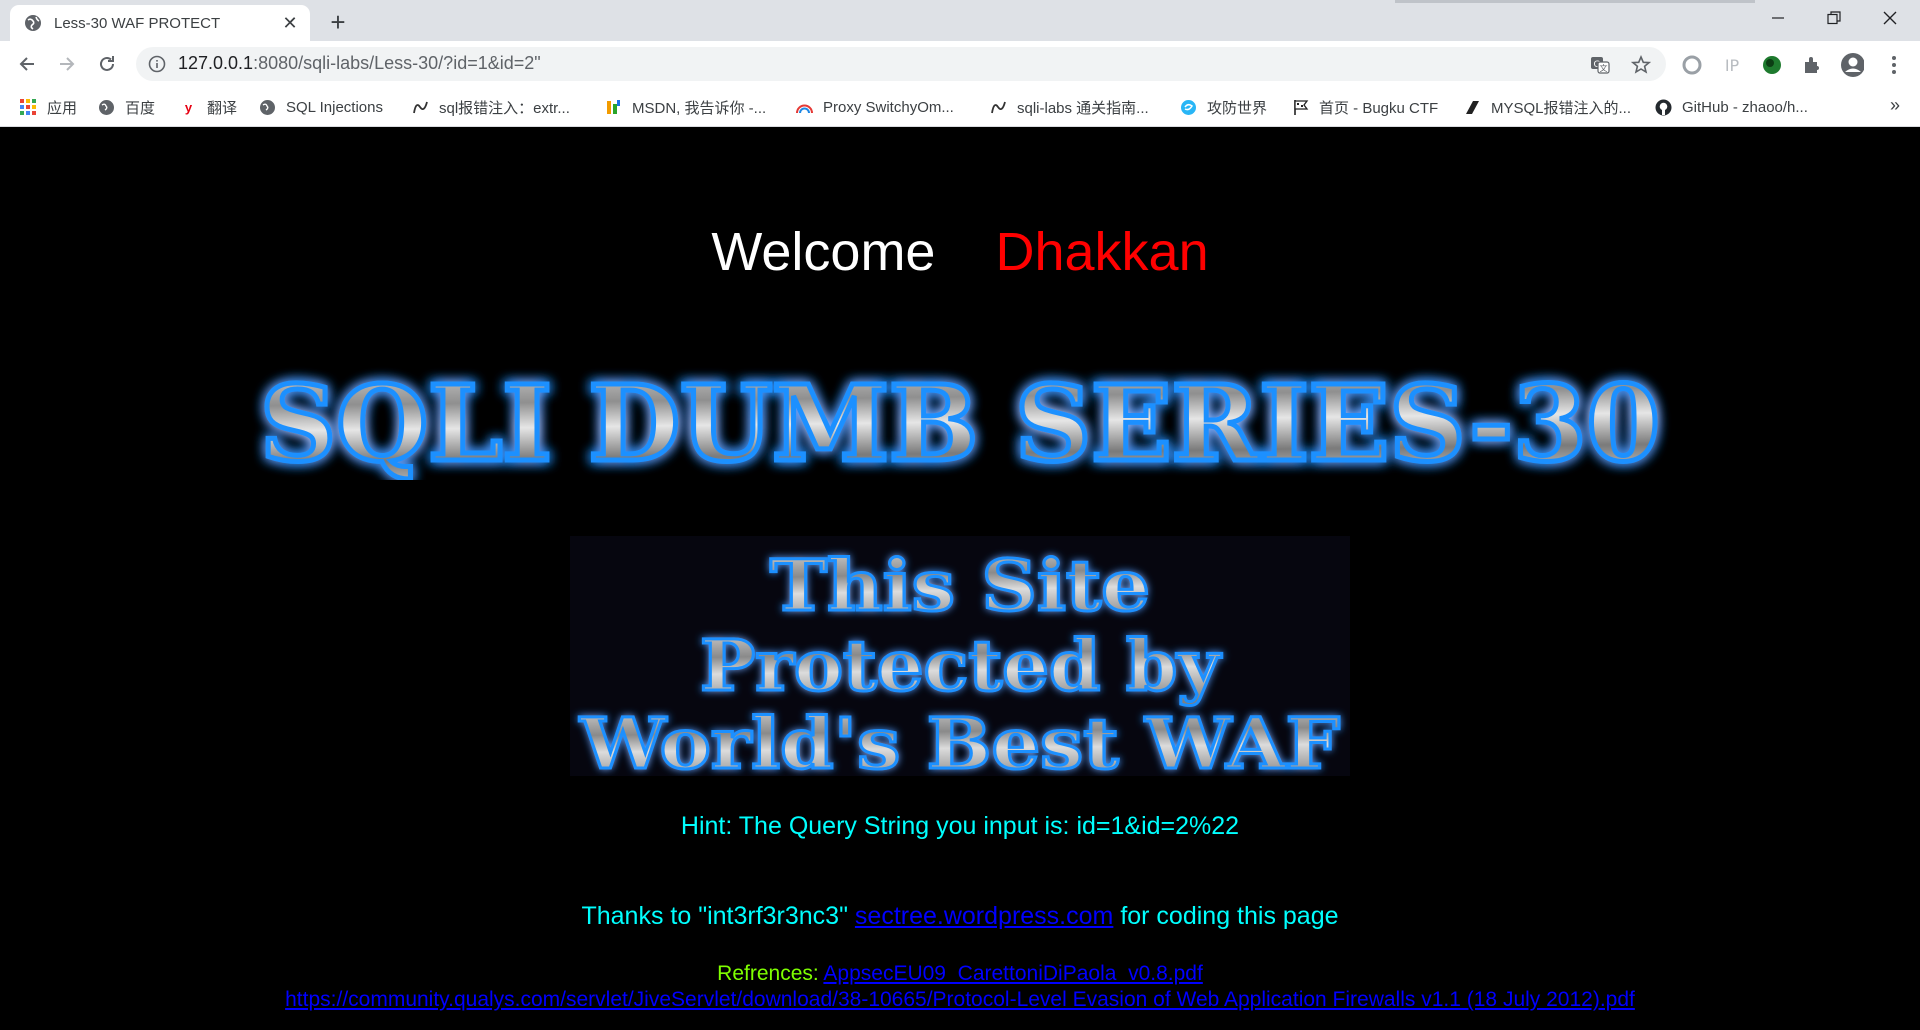 The image size is (1920, 1030). What do you see at coordinates (216, 63) in the screenshot?
I see `url-host: 127.0.0.1` at bounding box center [216, 63].